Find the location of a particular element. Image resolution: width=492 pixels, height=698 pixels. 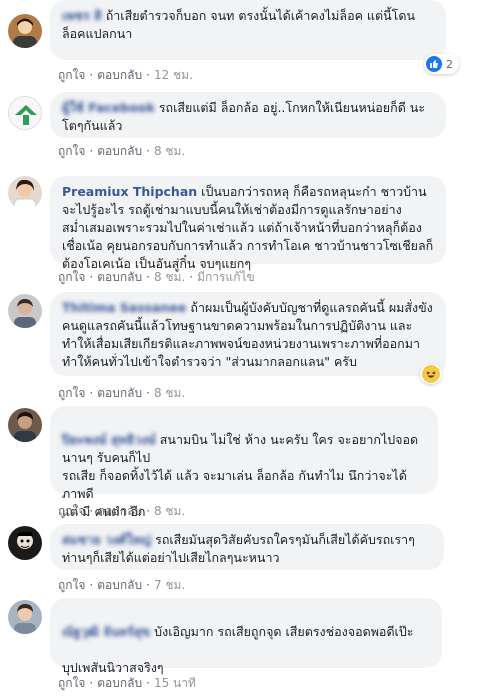

comment-actions: ถูกใจ · ตอบกลับ · 15 นาที is located at coordinates (127, 683).